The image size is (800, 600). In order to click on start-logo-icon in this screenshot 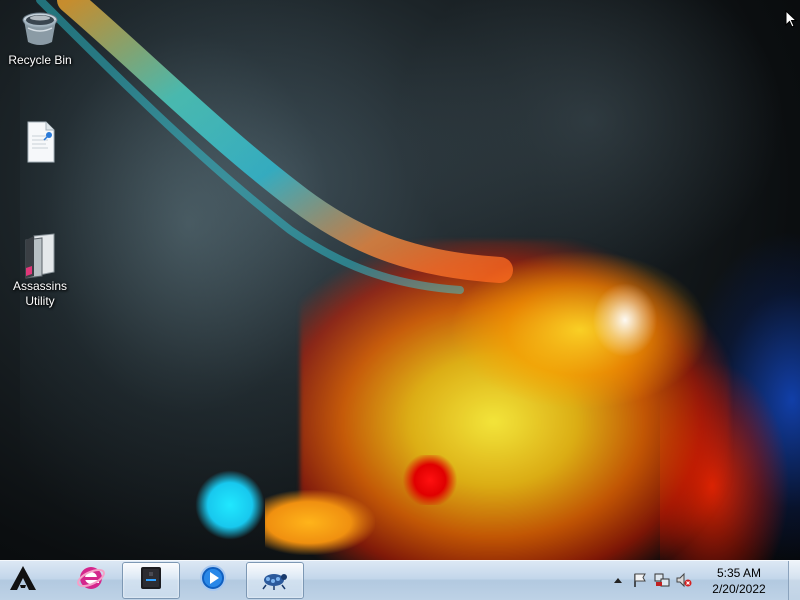, I will do `click(23, 580)`.